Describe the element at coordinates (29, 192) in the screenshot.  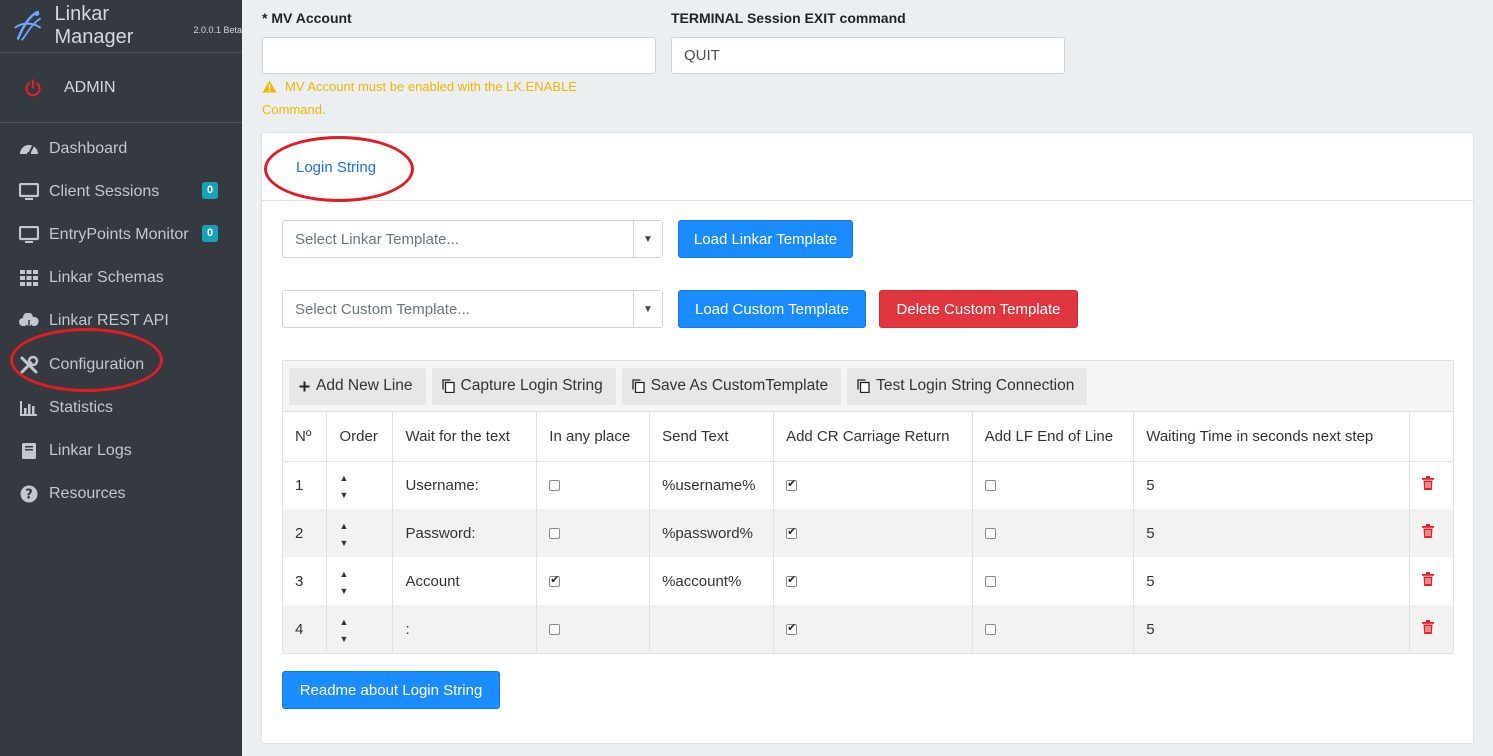
I see `monitor-icon` at that location.